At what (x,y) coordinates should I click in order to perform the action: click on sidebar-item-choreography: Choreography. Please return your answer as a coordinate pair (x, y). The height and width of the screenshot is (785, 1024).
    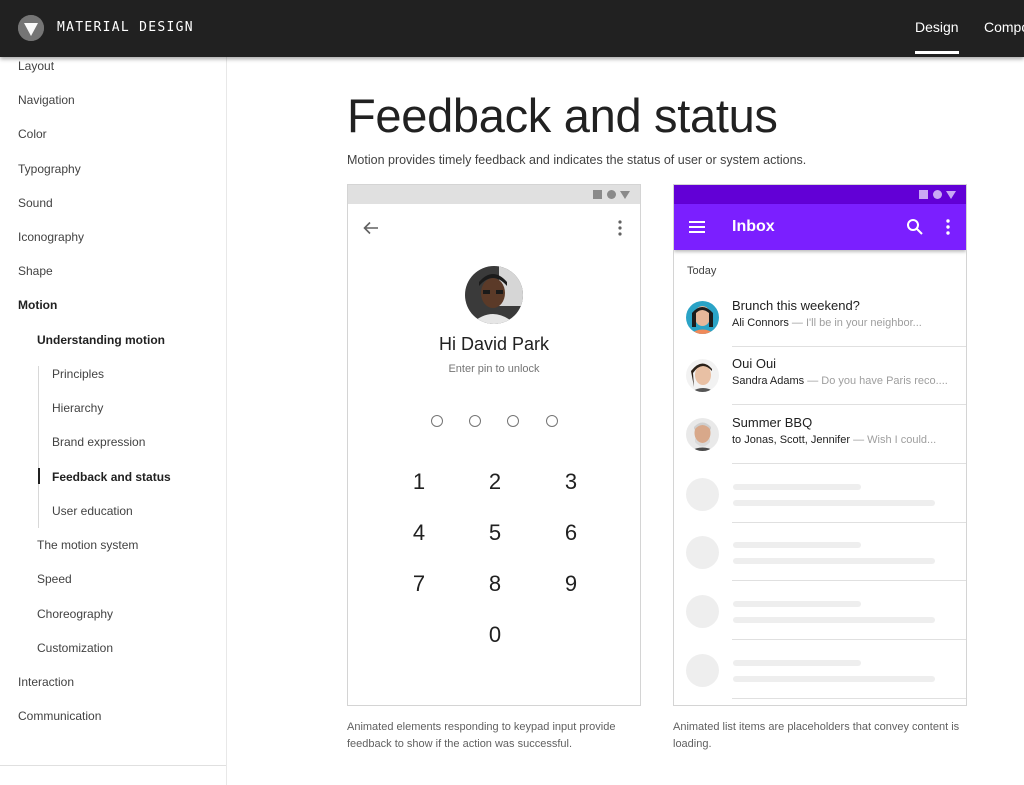
    Looking at the image, I should click on (75, 614).